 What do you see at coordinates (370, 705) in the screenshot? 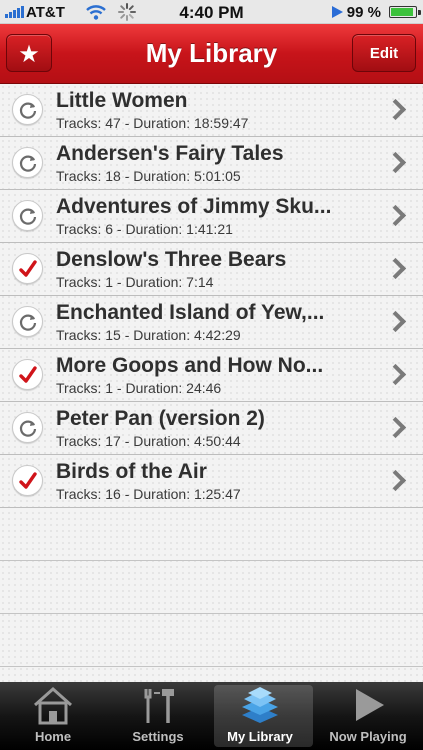
I see `play-icon` at bounding box center [370, 705].